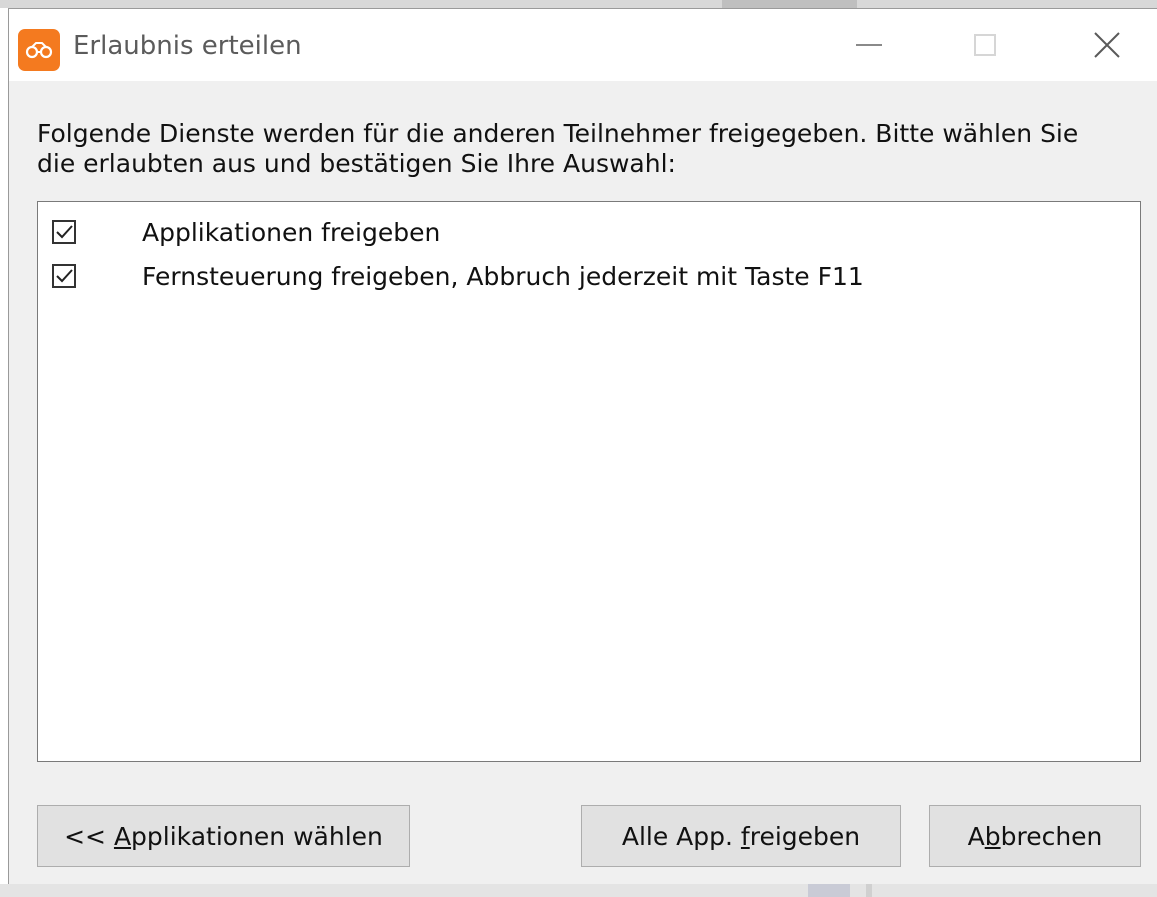 Image resolution: width=1157 pixels, height=897 pixels. Describe the element at coordinates (122, 836) in the screenshot. I see `accelerator-key: A` at that location.